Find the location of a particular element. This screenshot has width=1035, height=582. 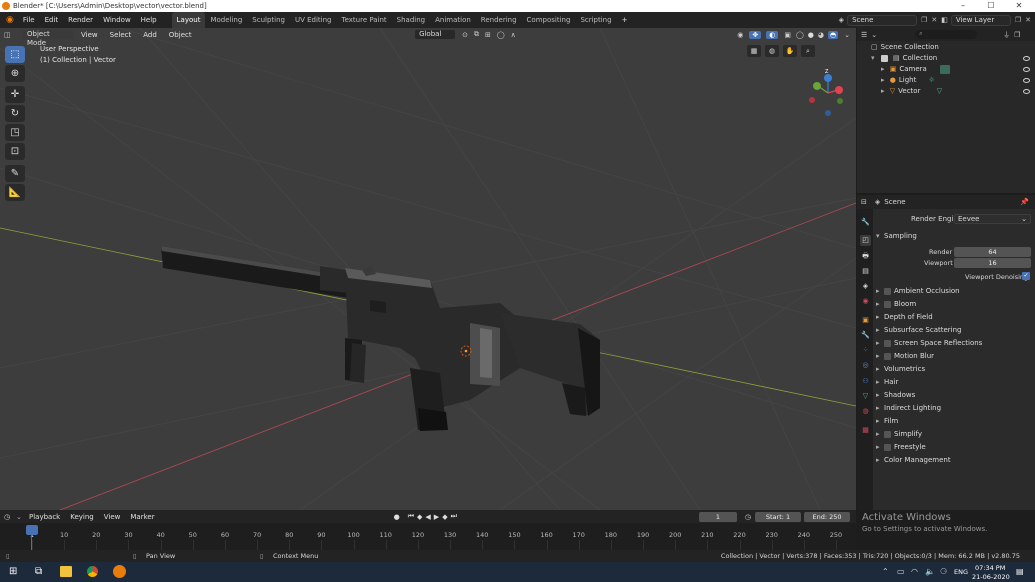

pin-icon: 📌 is located at coordinates (1024, 202).